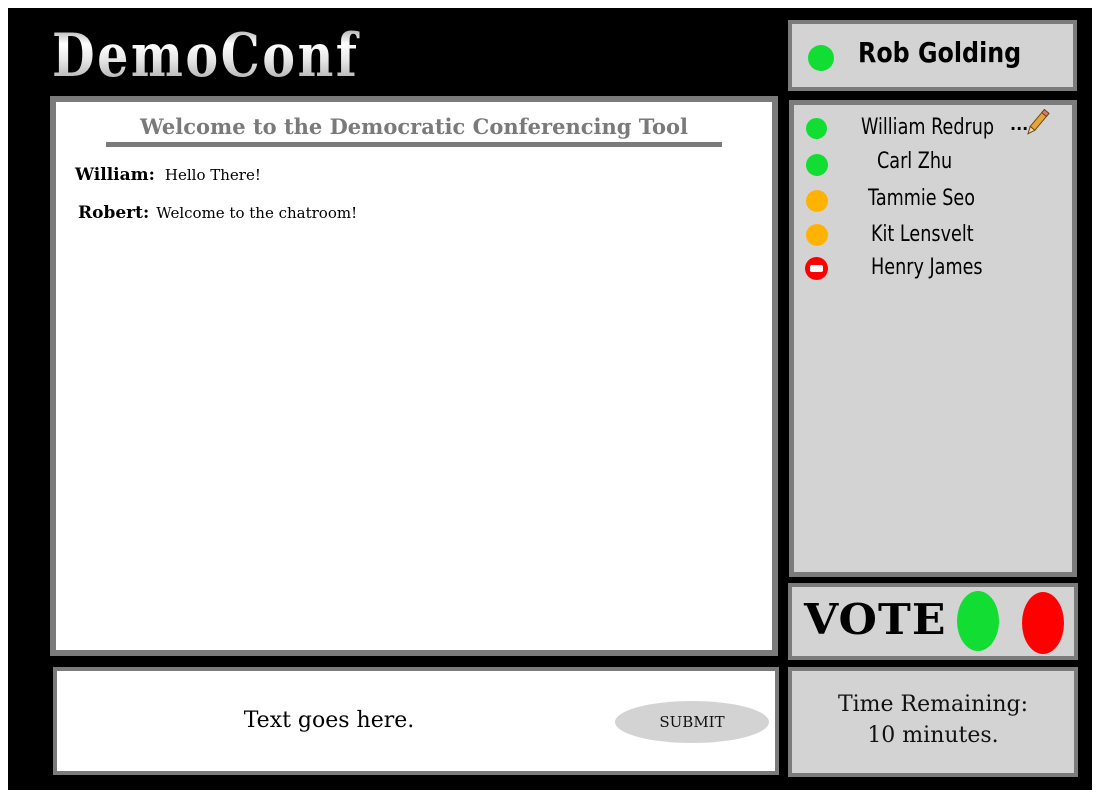 The width and height of the screenshot is (1100, 800). I want to click on message-composer: SUBMIT, so click(416, 721).